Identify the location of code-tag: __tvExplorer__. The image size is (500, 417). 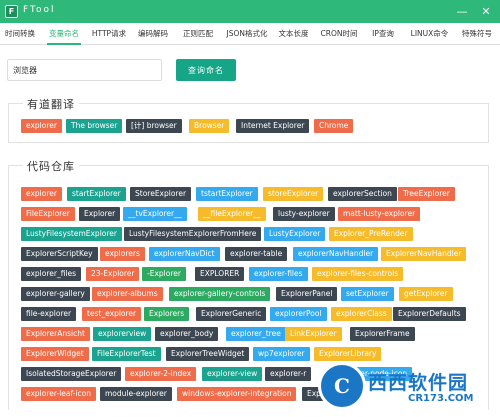
(155, 214).